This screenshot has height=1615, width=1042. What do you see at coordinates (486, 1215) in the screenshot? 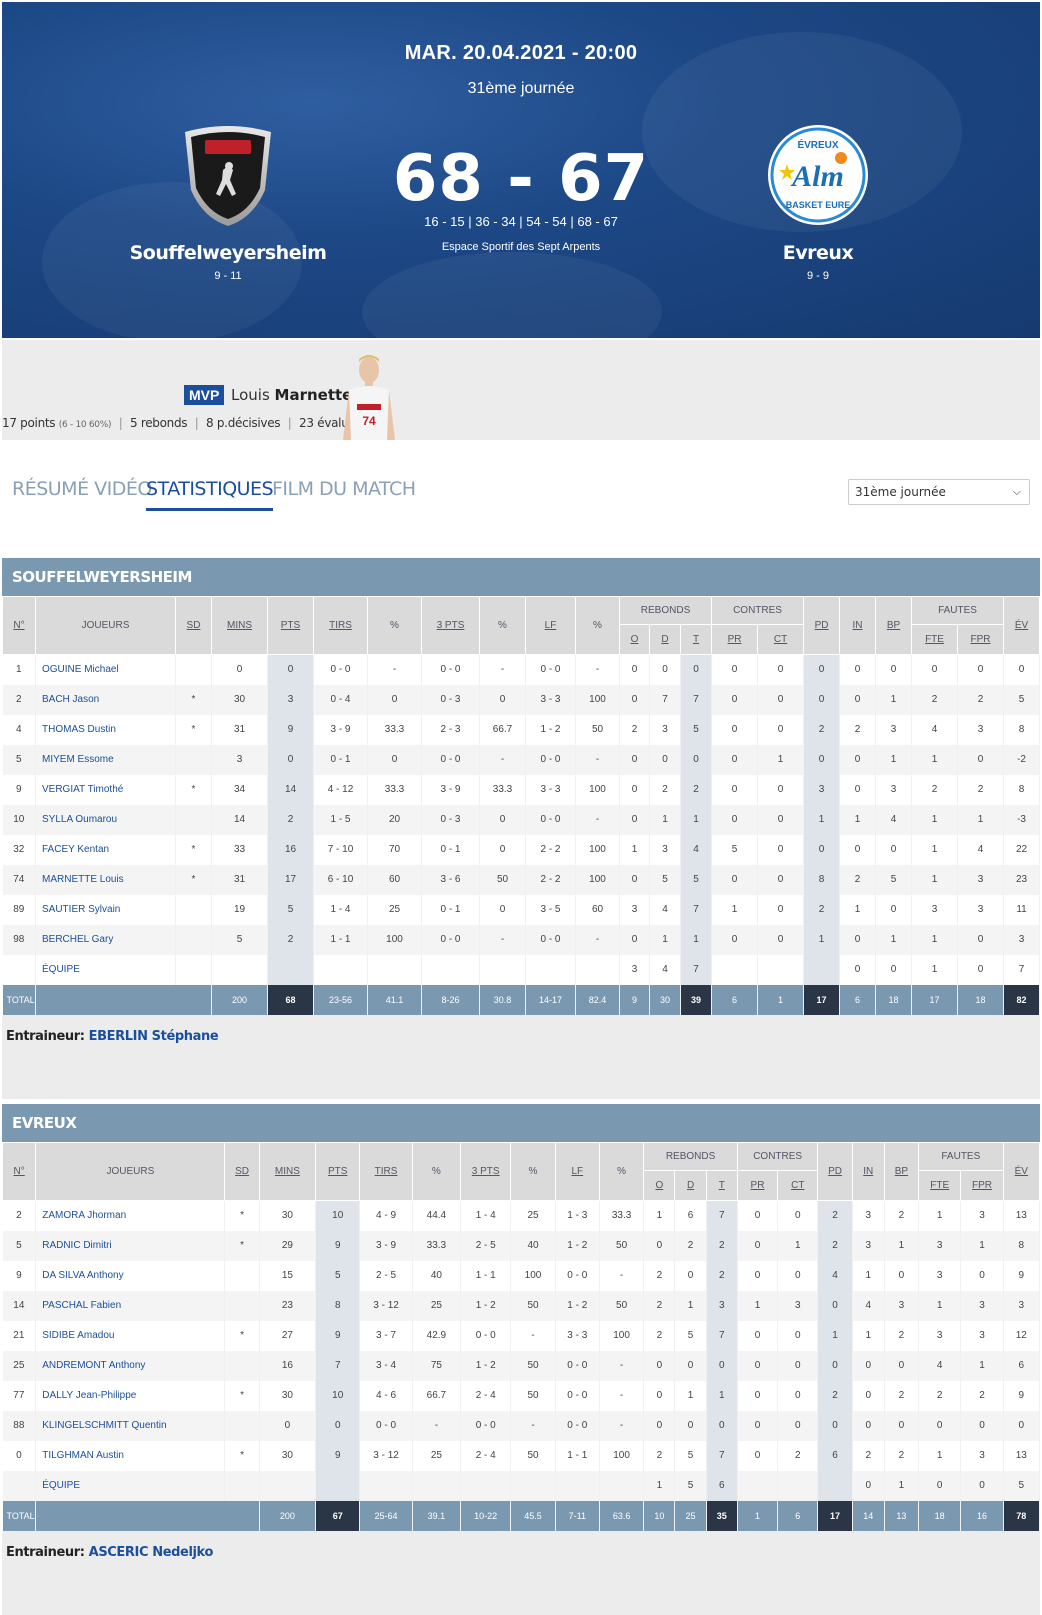
I see `cell-three: 1 - 4` at bounding box center [486, 1215].